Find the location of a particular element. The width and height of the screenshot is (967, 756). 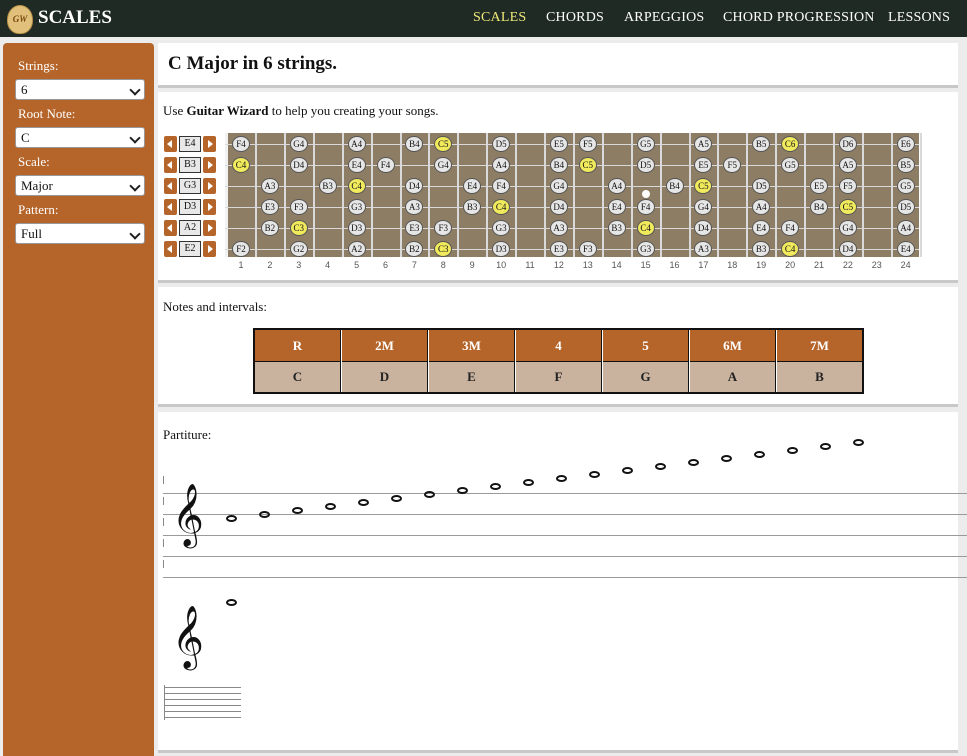

note-marker: F2 is located at coordinates (241, 249).